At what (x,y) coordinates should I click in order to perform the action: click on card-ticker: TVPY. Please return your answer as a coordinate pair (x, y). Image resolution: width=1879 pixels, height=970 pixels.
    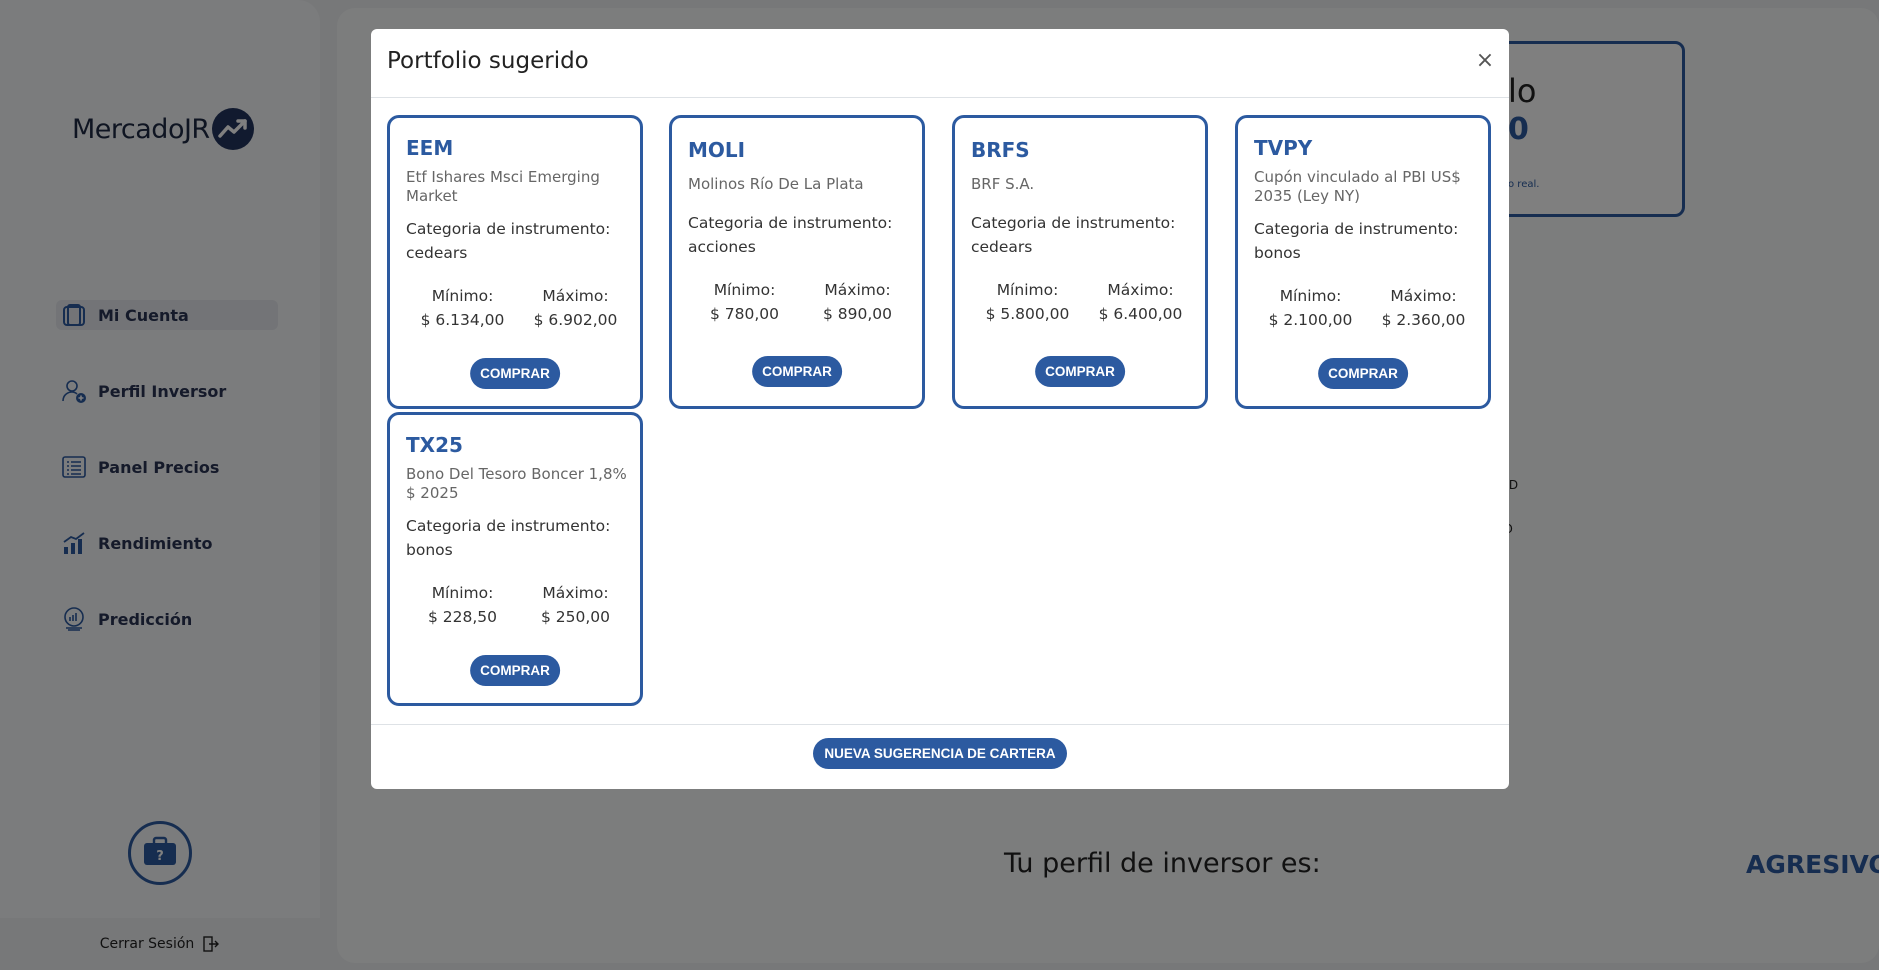
    Looking at the image, I should click on (1283, 148).